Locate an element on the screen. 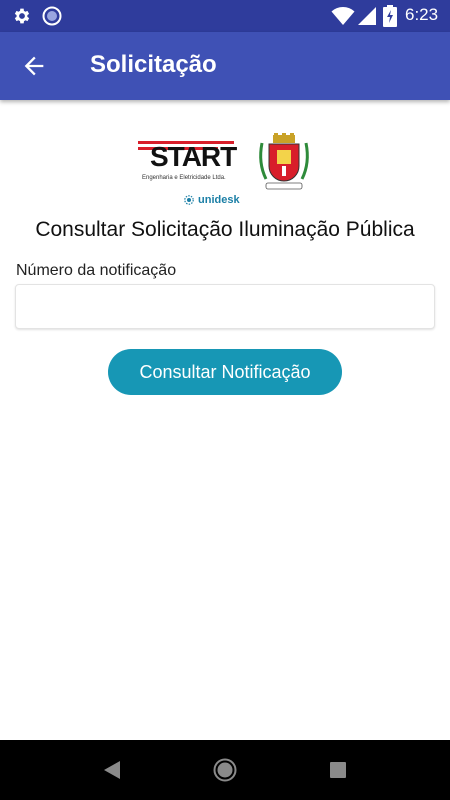  navigation-bar is located at coordinates (225, 770).